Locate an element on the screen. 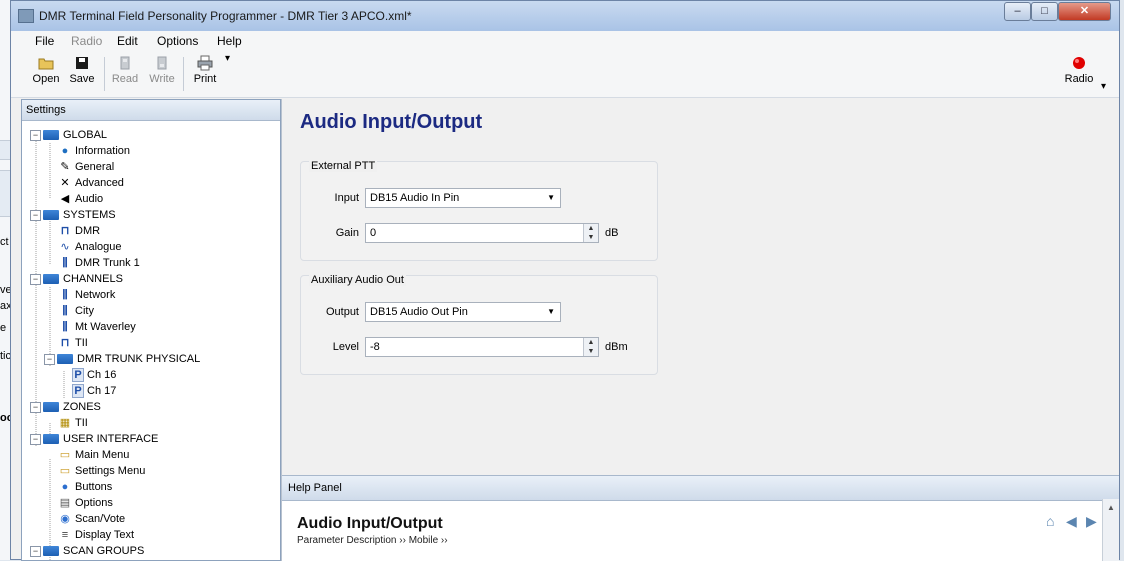  tree-label: DMR Trunk 1 is located at coordinates (107, 263).